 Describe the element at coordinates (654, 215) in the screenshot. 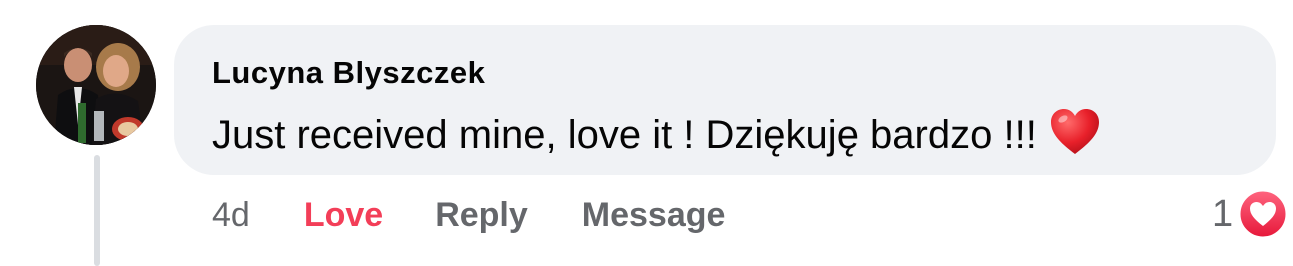

I see `message-button: Message` at that location.